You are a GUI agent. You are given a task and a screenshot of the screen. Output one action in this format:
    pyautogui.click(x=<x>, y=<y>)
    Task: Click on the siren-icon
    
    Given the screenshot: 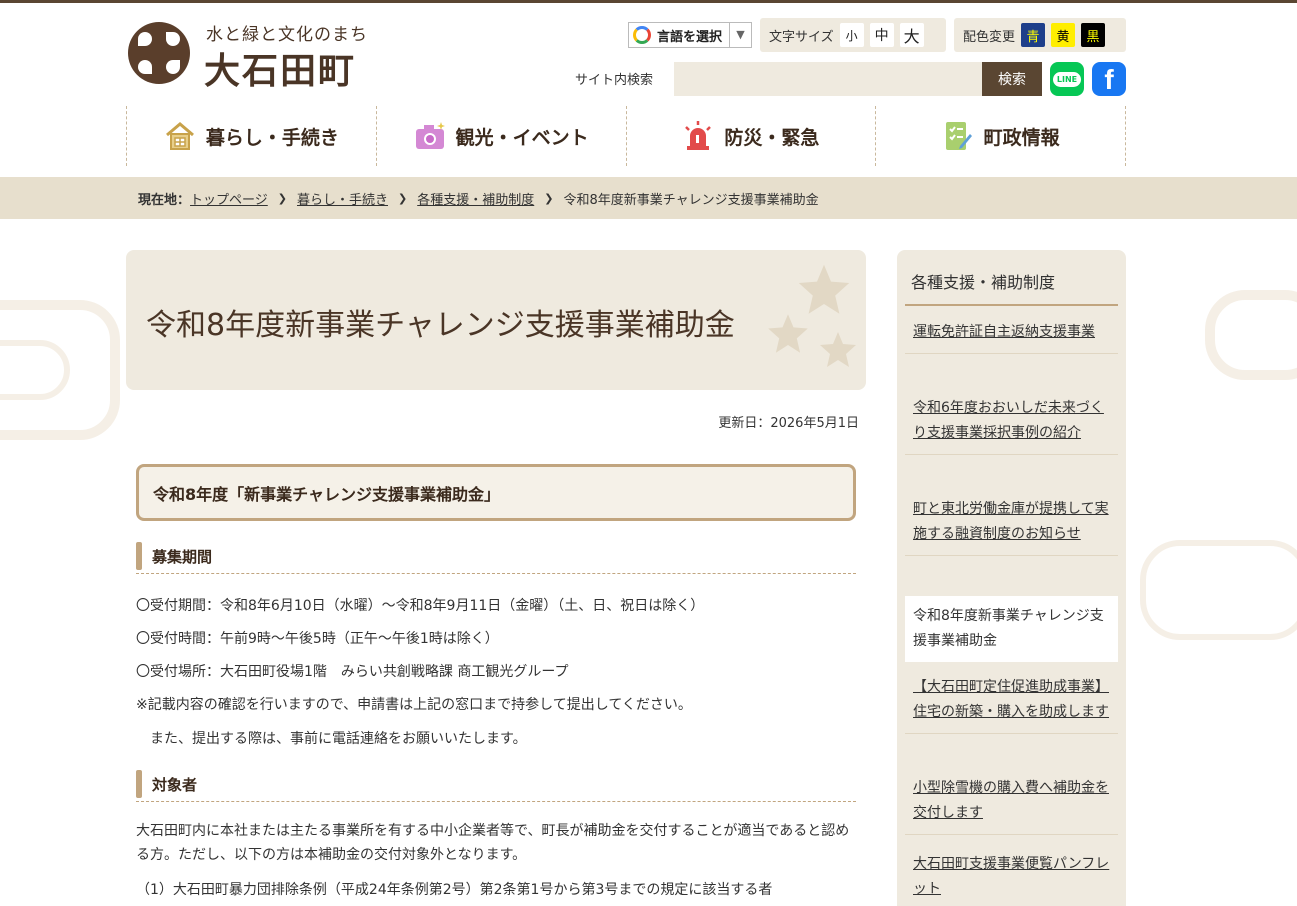 What is the action you would take?
    pyautogui.click(x=698, y=135)
    